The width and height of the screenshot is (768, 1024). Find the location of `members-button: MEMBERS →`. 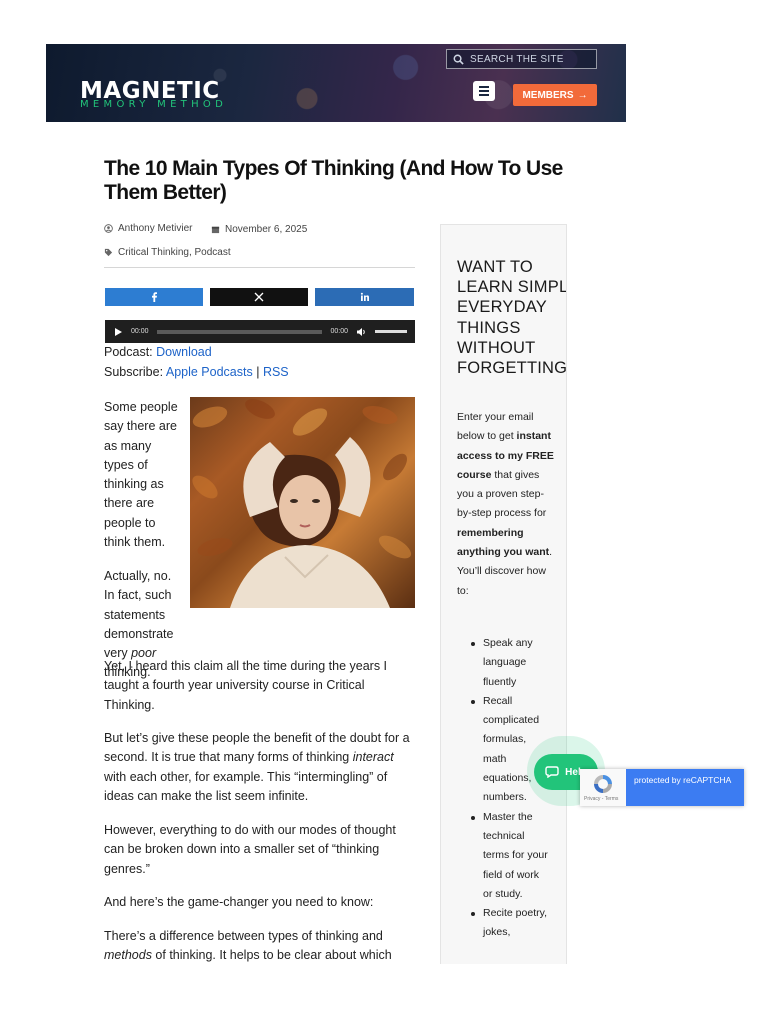

members-button: MEMBERS → is located at coordinates (555, 95).